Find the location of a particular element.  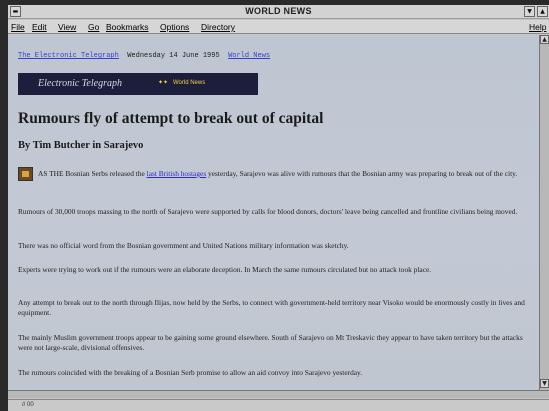

menu-file: File is located at coordinates (18, 27).